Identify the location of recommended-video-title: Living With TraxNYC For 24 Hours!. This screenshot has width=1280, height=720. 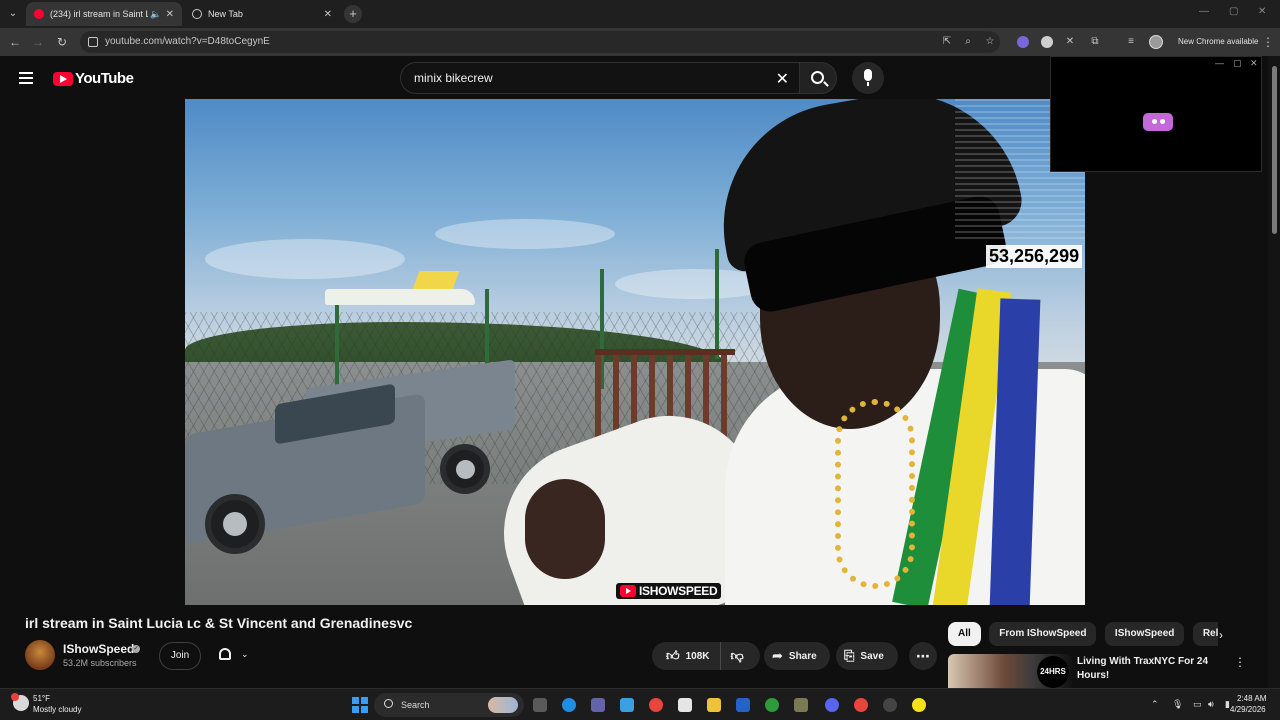
(1152, 669).